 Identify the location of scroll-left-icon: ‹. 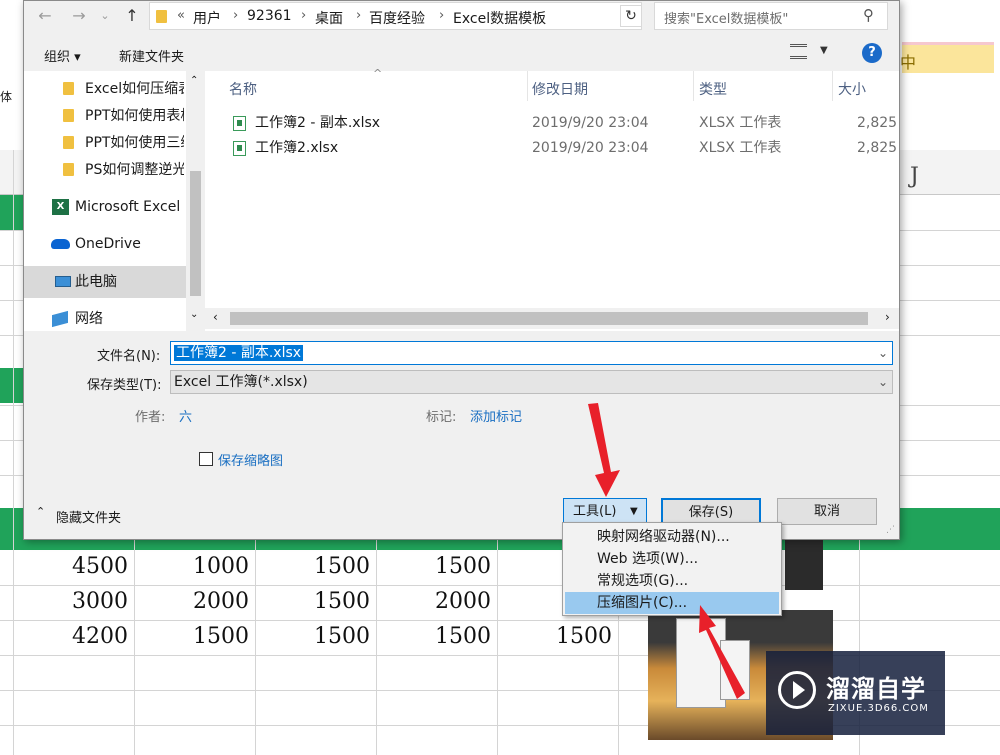
(215, 317).